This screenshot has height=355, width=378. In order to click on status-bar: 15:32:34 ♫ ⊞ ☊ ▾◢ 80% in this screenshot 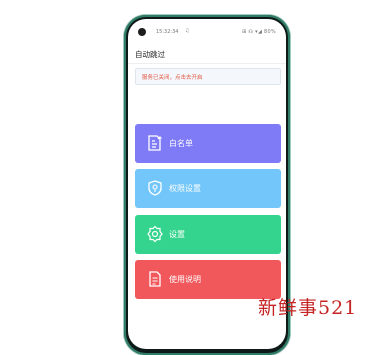, I will do `click(207, 27)`.